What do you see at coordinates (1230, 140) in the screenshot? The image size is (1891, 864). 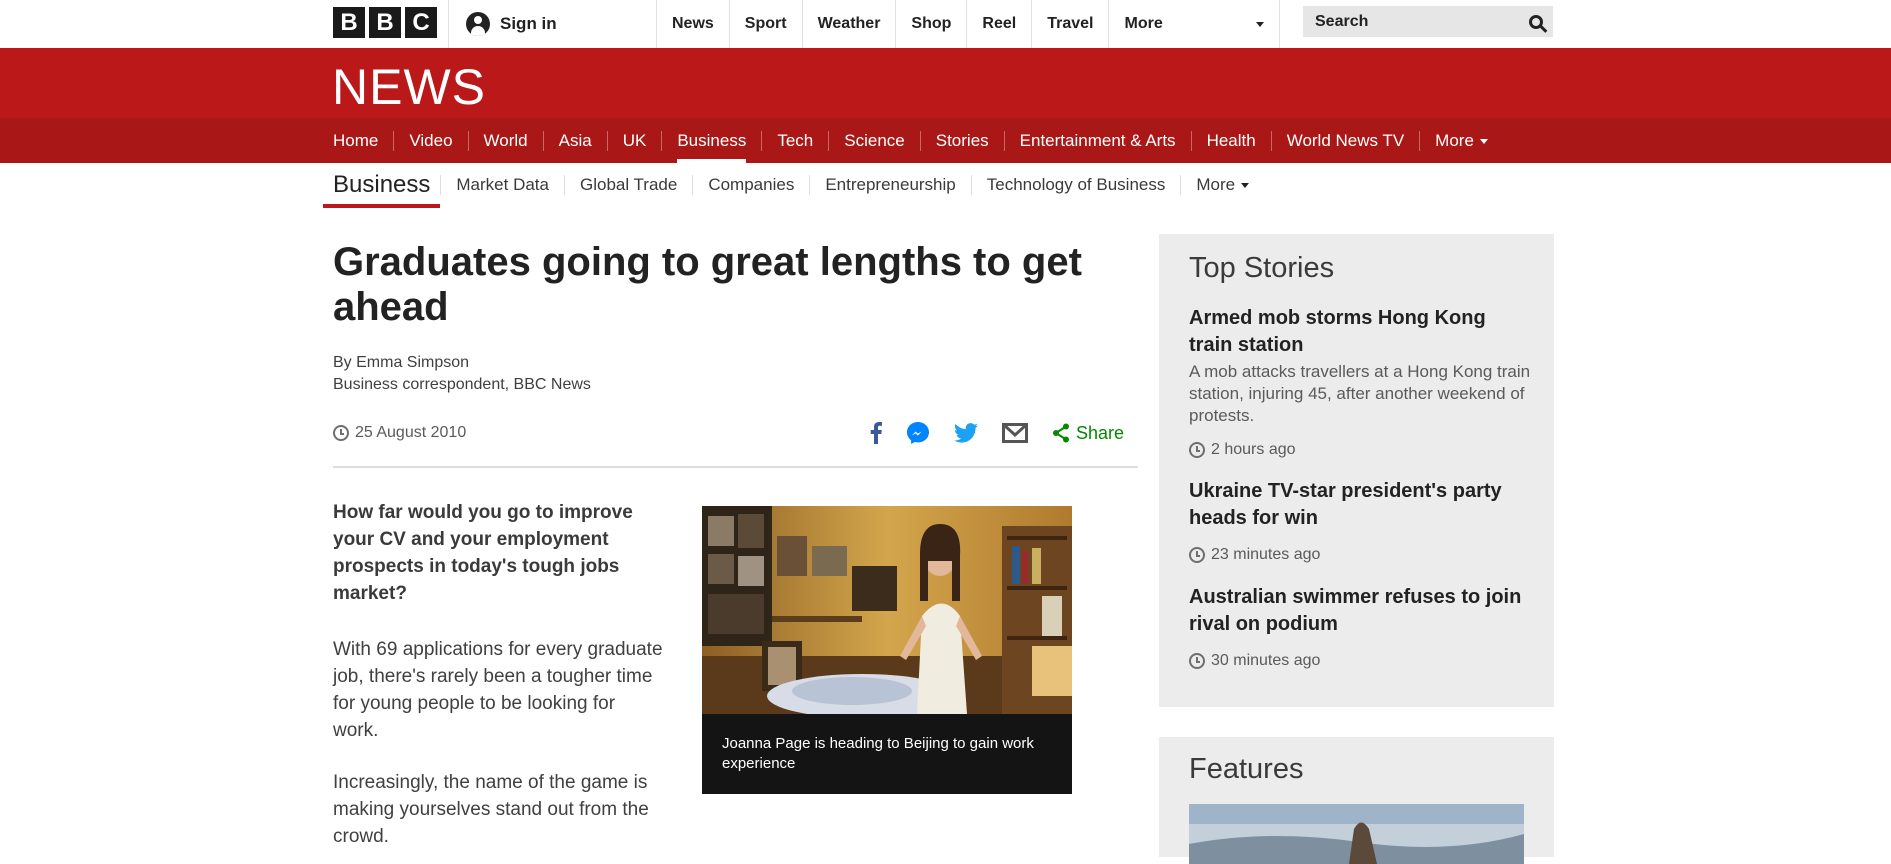 I see `nav-health: Health` at bounding box center [1230, 140].